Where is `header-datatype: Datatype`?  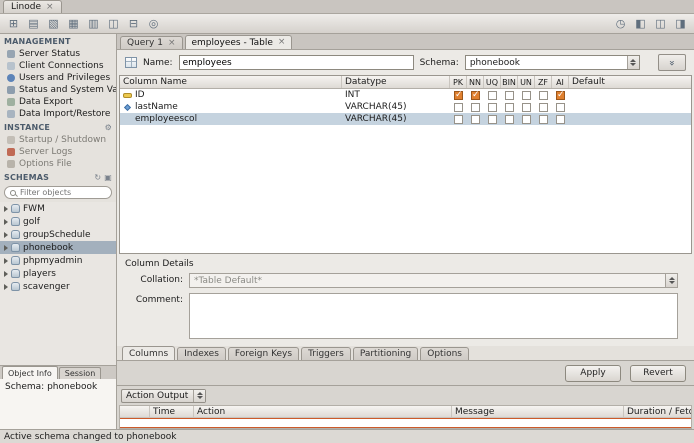 header-datatype: Datatype is located at coordinates (396, 82).